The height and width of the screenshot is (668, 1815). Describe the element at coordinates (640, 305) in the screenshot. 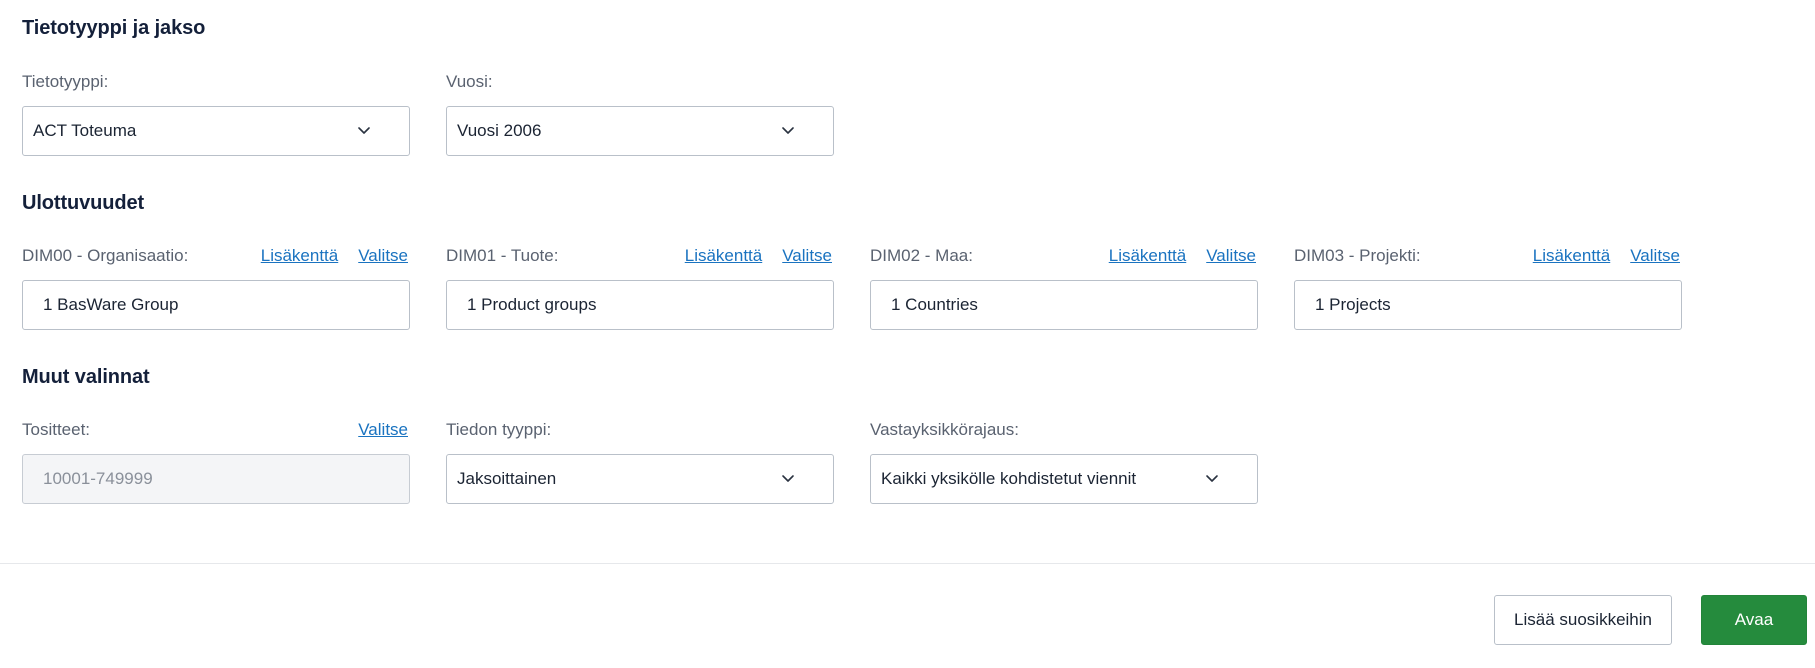

I see `dimension-input-dim01: 1 Product groups` at that location.